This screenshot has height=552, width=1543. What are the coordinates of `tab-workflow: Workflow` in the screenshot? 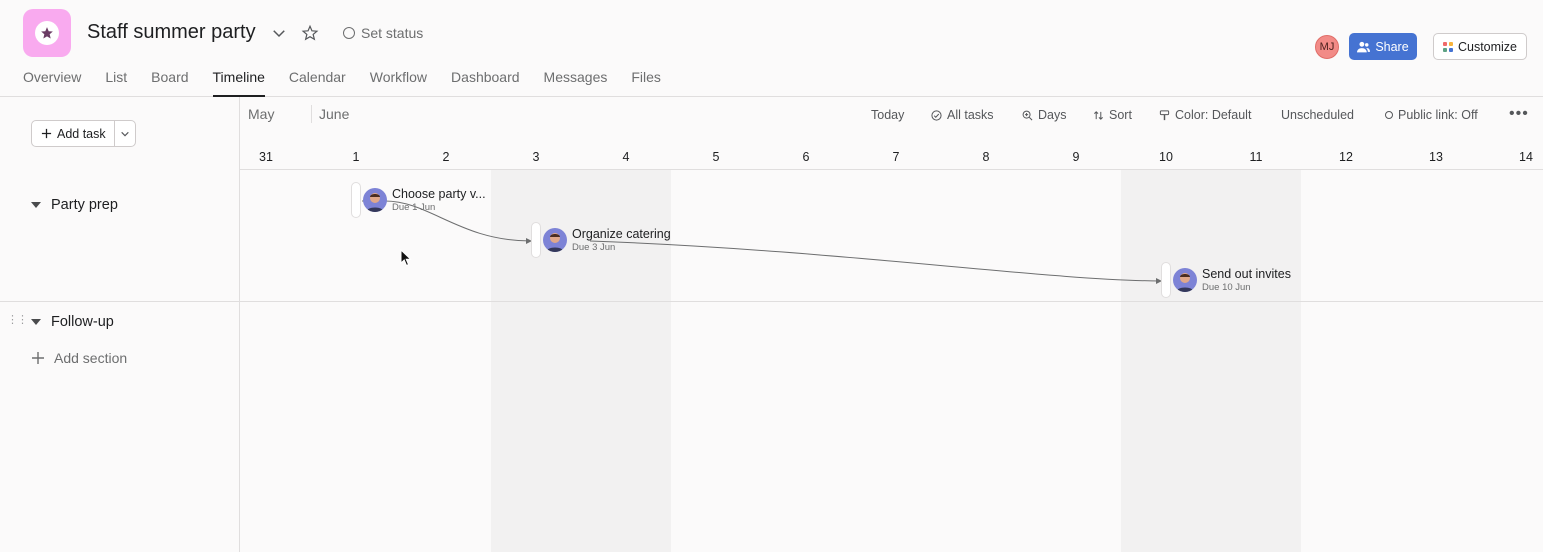 It's located at (398, 82).